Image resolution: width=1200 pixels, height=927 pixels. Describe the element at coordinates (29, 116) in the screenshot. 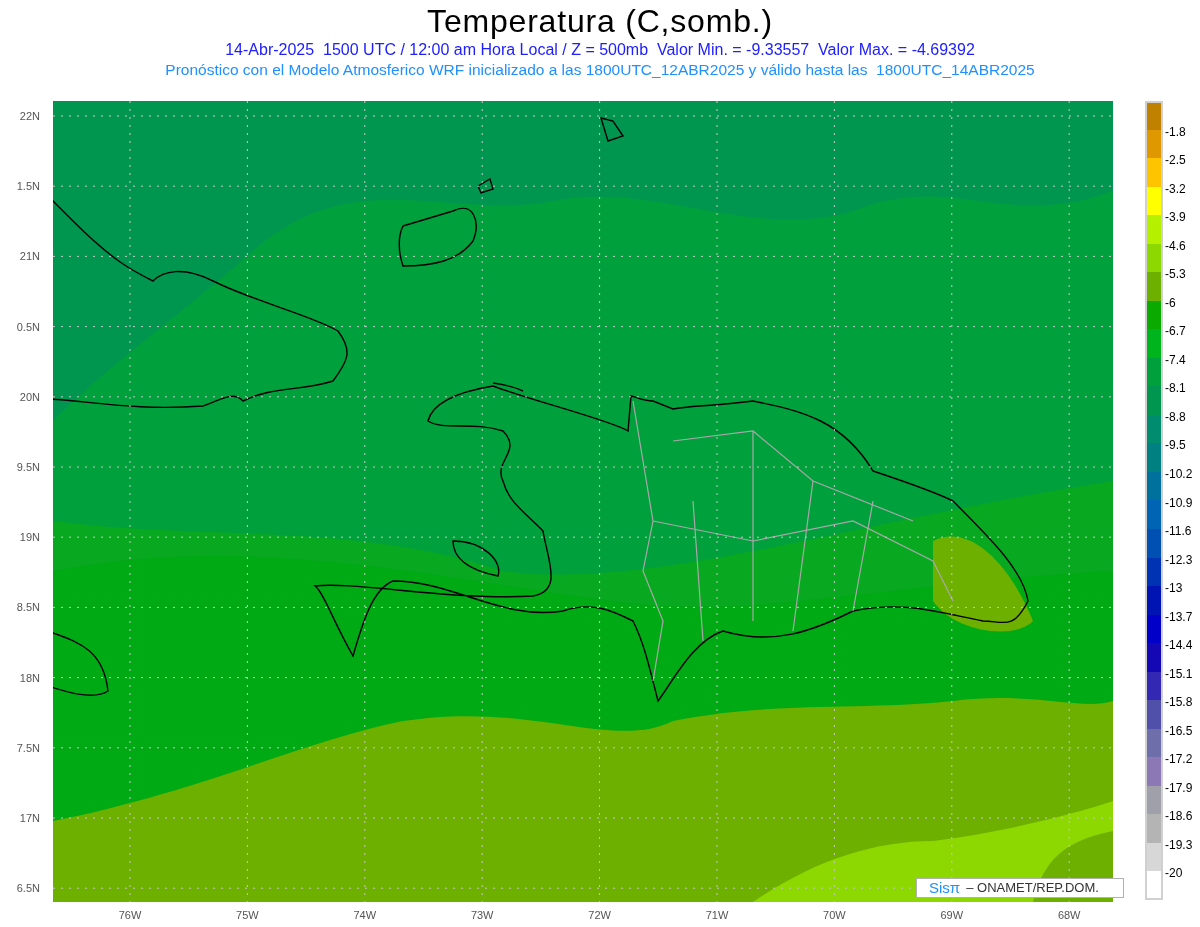

I see `latitude-label: 22N` at that location.